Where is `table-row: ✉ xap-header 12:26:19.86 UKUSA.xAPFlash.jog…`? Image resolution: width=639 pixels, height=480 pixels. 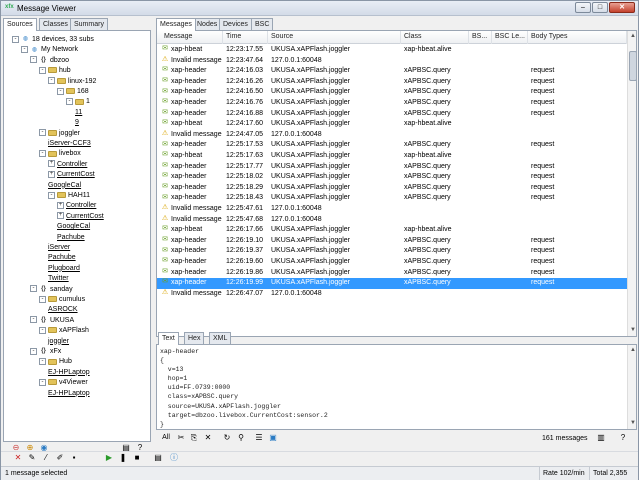 table-row: ✉ xap-header 12:26:19.86 UKUSA.xAPFlash.jog… is located at coordinates (392, 273).